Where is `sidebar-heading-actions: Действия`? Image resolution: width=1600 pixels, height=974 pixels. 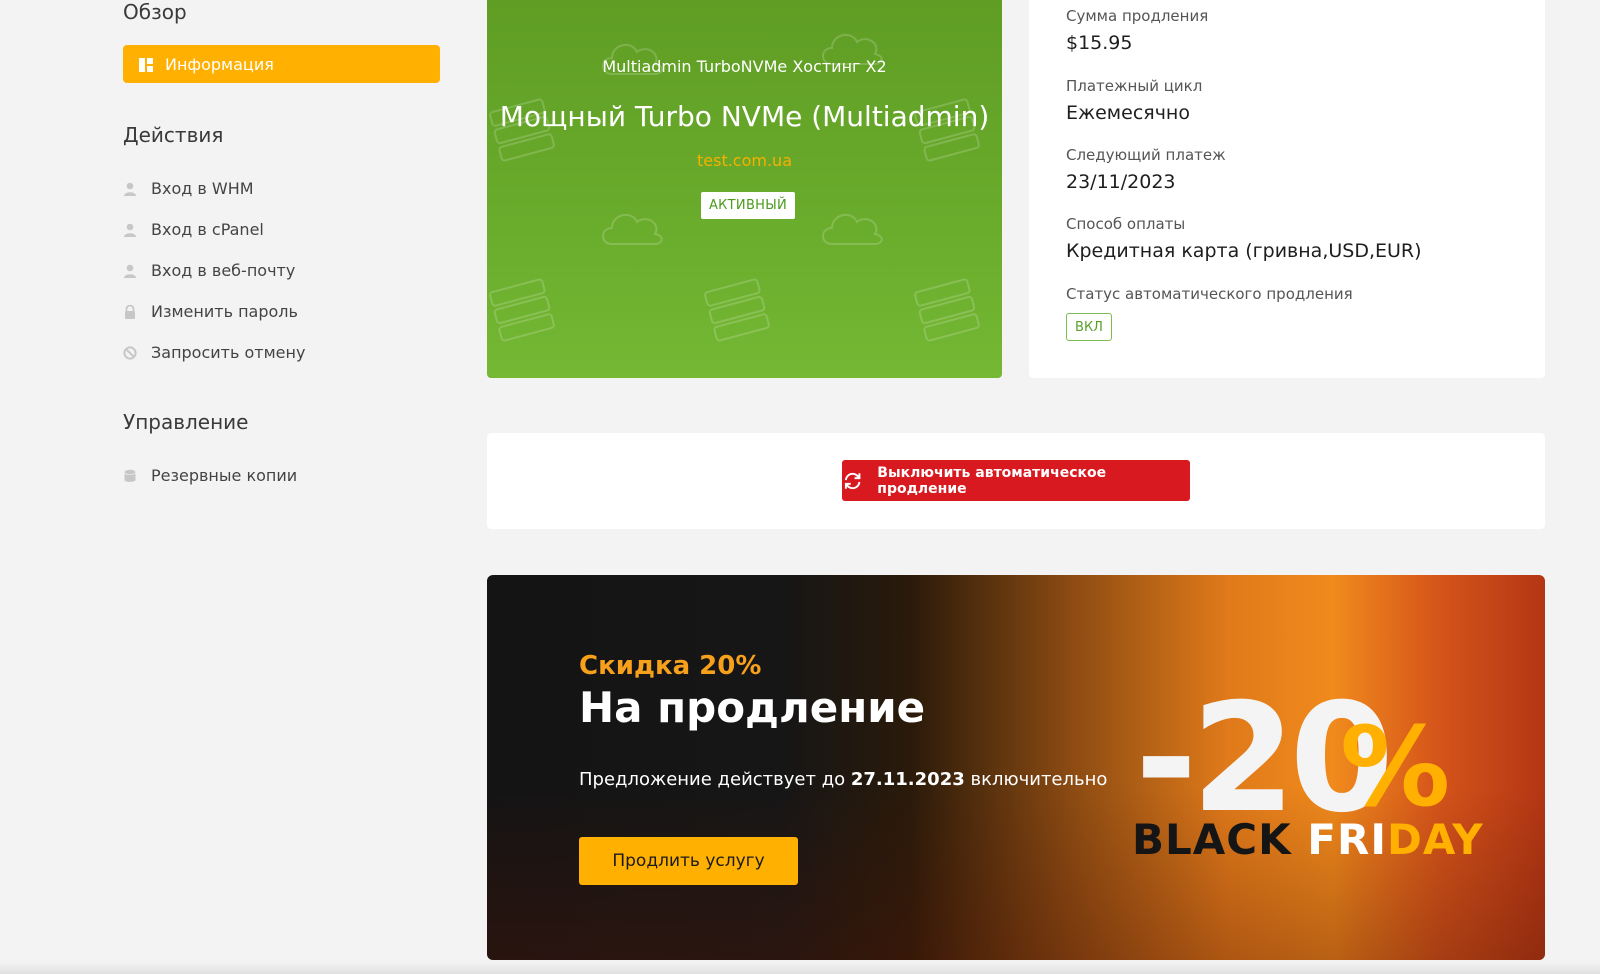
sidebar-heading-actions: Действия is located at coordinates (173, 135).